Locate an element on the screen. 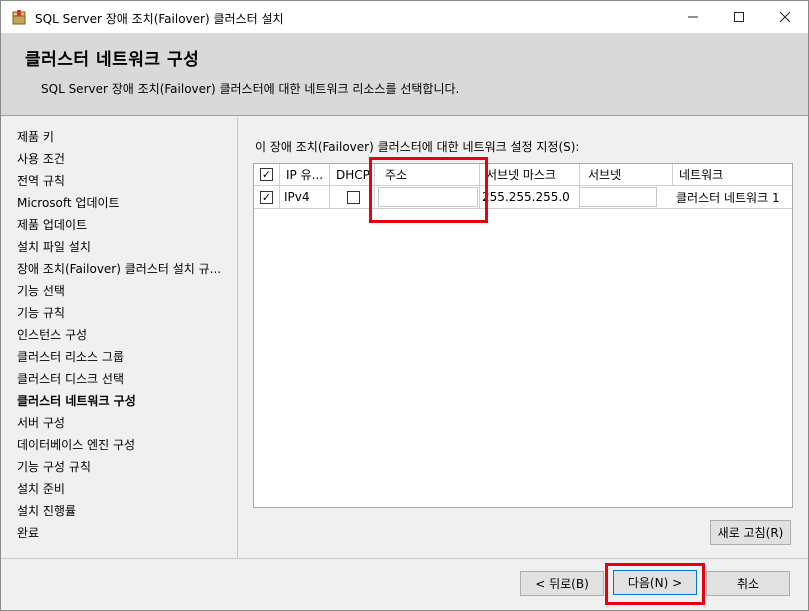 The width and height of the screenshot is (809, 611). nav-item-server-configuration: 서버 구성 is located at coordinates (41, 422).